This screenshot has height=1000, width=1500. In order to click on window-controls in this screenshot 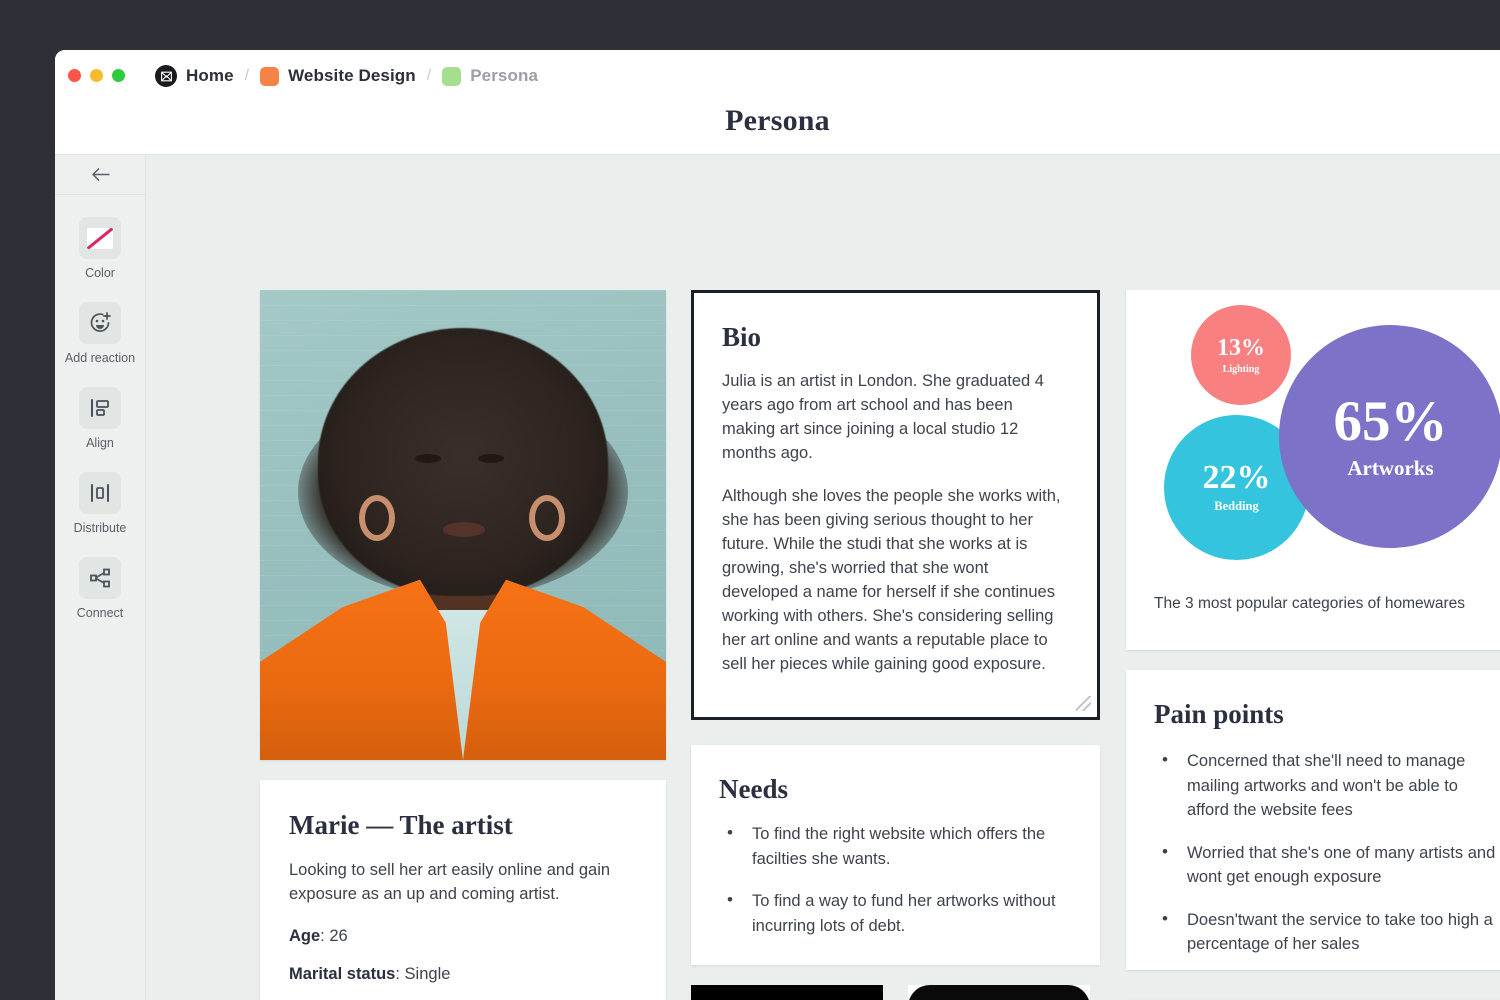, I will do `click(96, 75)`.